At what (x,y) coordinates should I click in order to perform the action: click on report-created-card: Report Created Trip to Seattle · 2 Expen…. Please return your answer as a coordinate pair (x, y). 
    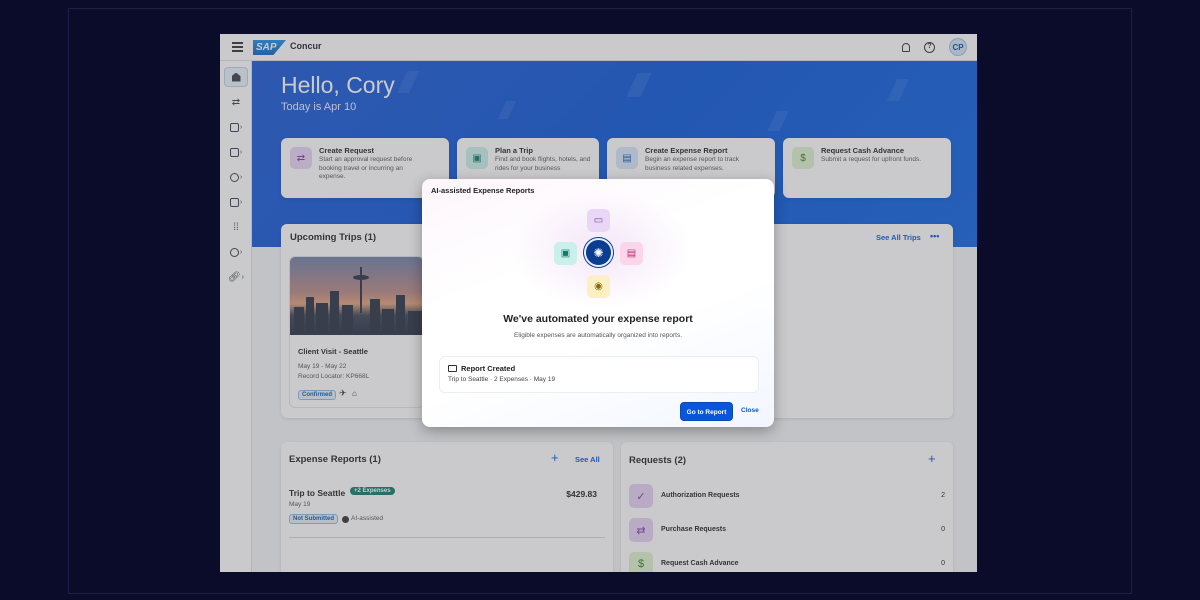
    Looking at the image, I should click on (599, 374).